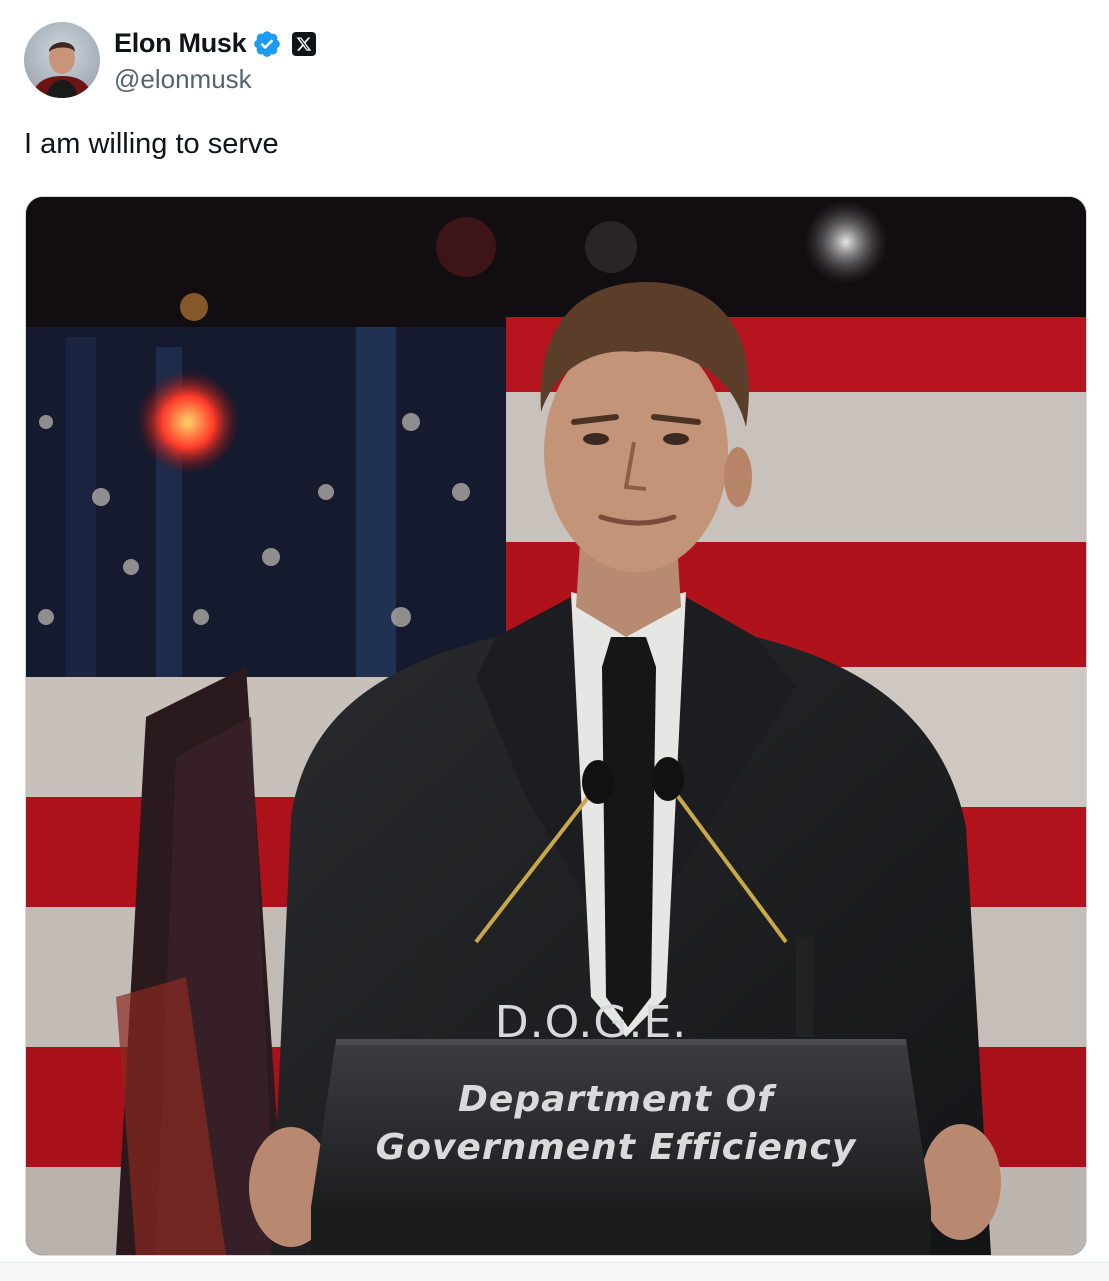  I want to click on verified-badge-icon, so click(267, 43).